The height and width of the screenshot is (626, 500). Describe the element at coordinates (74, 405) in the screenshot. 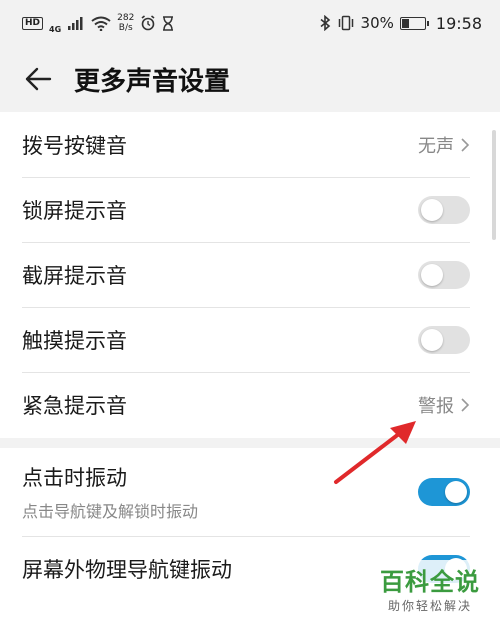

I see `setting-label: 紧急提示音` at that location.